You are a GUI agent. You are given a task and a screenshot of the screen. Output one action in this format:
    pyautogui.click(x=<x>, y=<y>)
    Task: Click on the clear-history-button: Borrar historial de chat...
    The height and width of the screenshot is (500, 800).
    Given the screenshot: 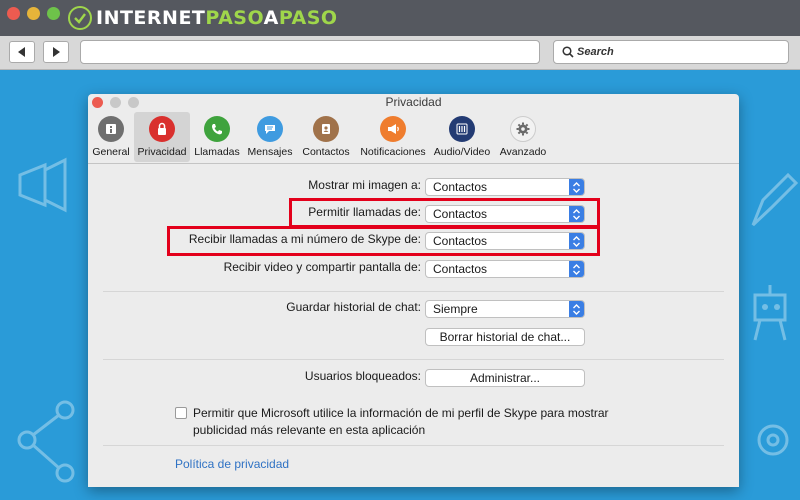 What is the action you would take?
    pyautogui.click(x=505, y=337)
    